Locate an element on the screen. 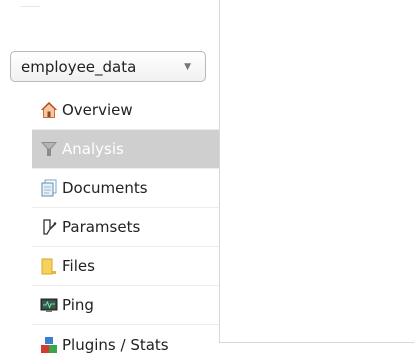  monitor-icon is located at coordinates (49, 305).